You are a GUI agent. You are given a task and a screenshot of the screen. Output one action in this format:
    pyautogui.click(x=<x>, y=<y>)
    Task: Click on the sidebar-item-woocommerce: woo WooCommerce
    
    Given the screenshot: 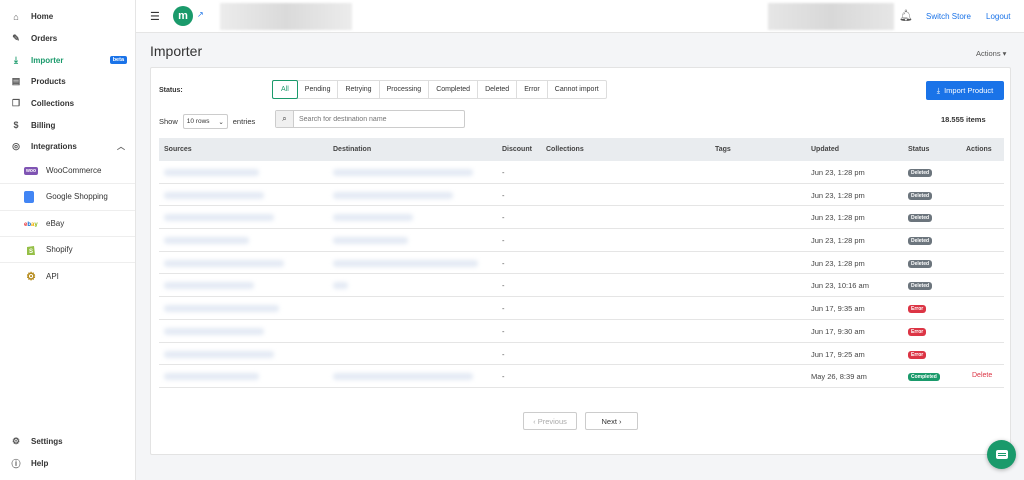 What is the action you would take?
    pyautogui.click(x=67, y=171)
    